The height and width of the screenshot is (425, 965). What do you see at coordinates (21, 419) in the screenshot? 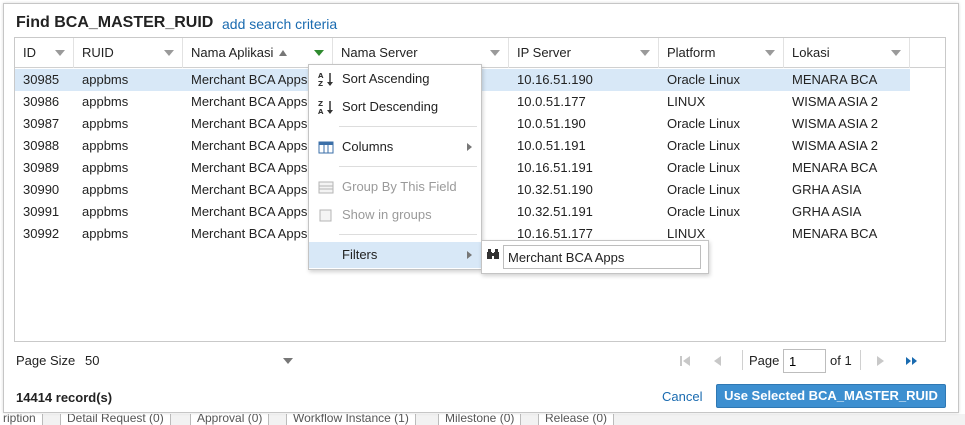
I see `background-tab: ription` at bounding box center [21, 419].